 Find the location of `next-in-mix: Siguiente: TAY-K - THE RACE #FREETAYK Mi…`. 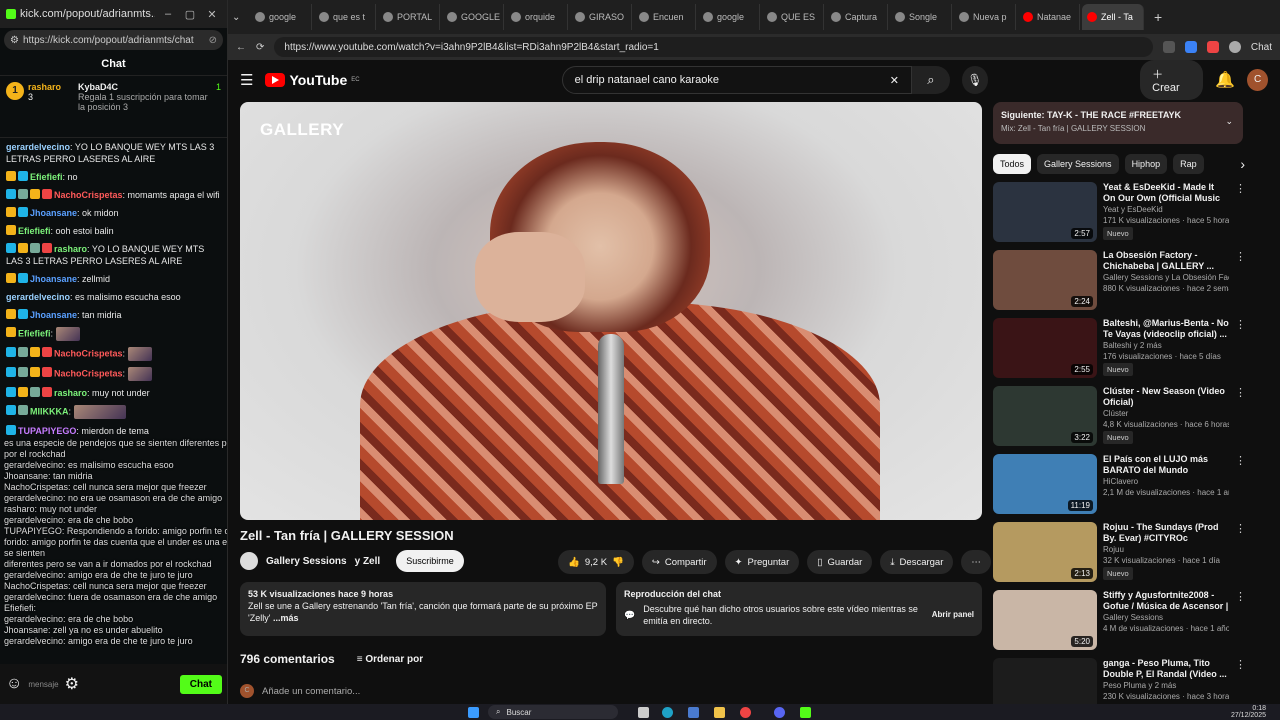

next-in-mix: Siguiente: TAY-K - THE RACE #FREETAYK Mi… is located at coordinates (1118, 123).